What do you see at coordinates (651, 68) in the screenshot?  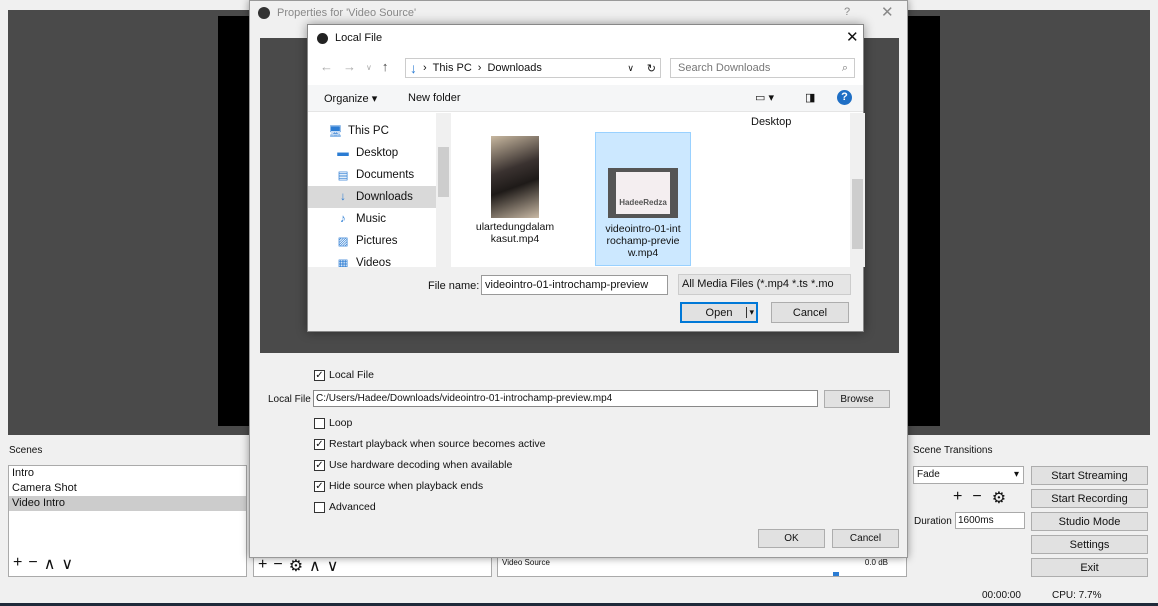 I see `refresh-icon: ↻` at bounding box center [651, 68].